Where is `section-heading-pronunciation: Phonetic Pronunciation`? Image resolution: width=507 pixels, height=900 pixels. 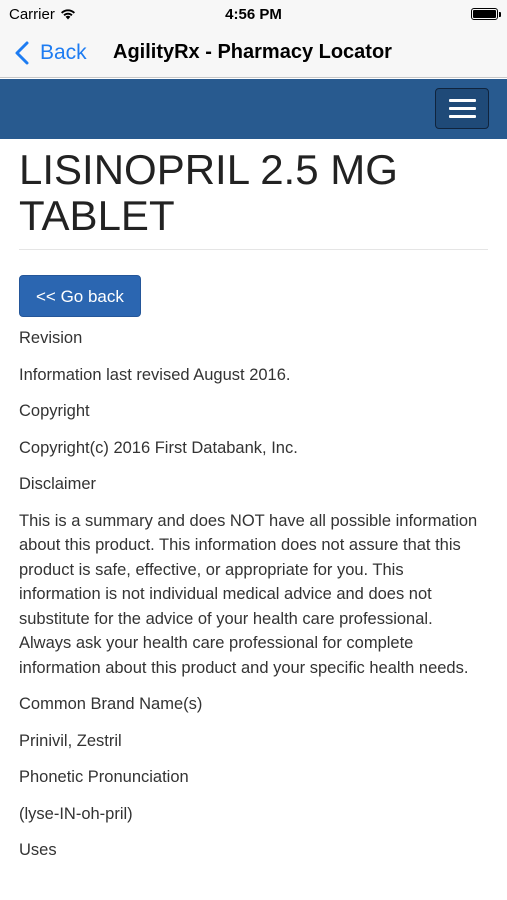
section-heading-pronunciation: Phonetic Pronunciation is located at coordinates (104, 777).